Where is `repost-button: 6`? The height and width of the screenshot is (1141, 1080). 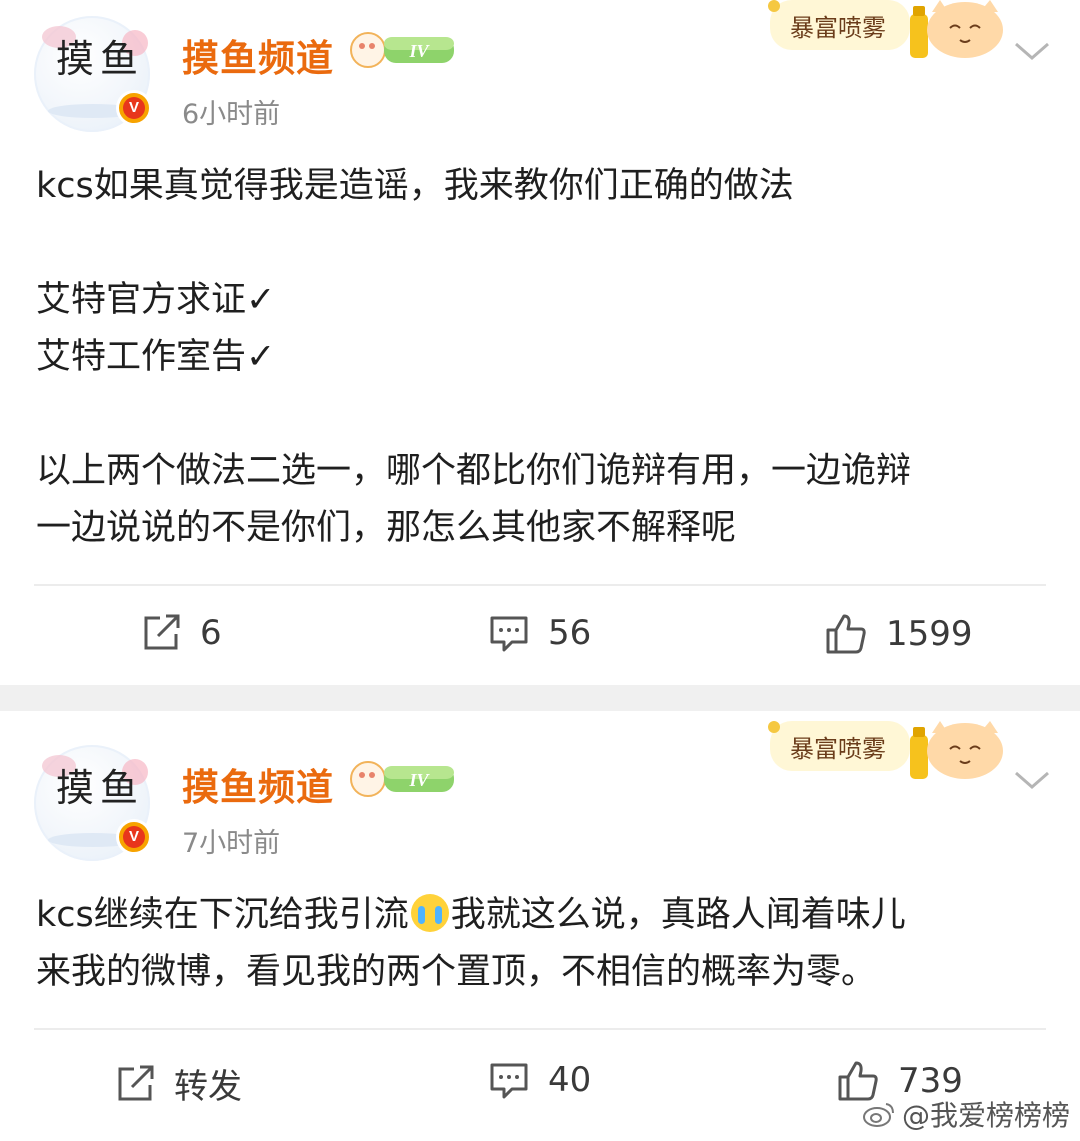
repost-button: 6 is located at coordinates (181, 633).